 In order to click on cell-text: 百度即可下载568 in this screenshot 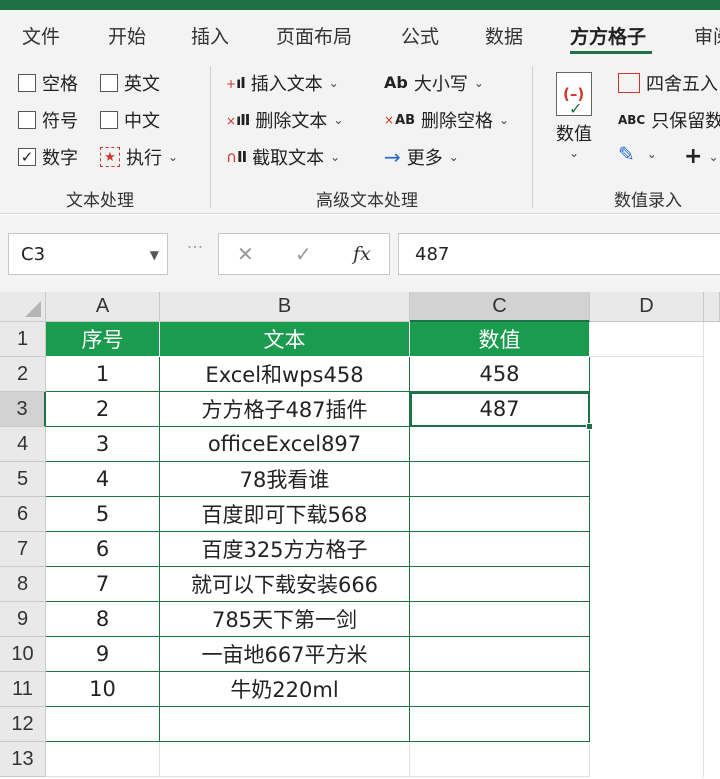, I will do `click(285, 514)`.